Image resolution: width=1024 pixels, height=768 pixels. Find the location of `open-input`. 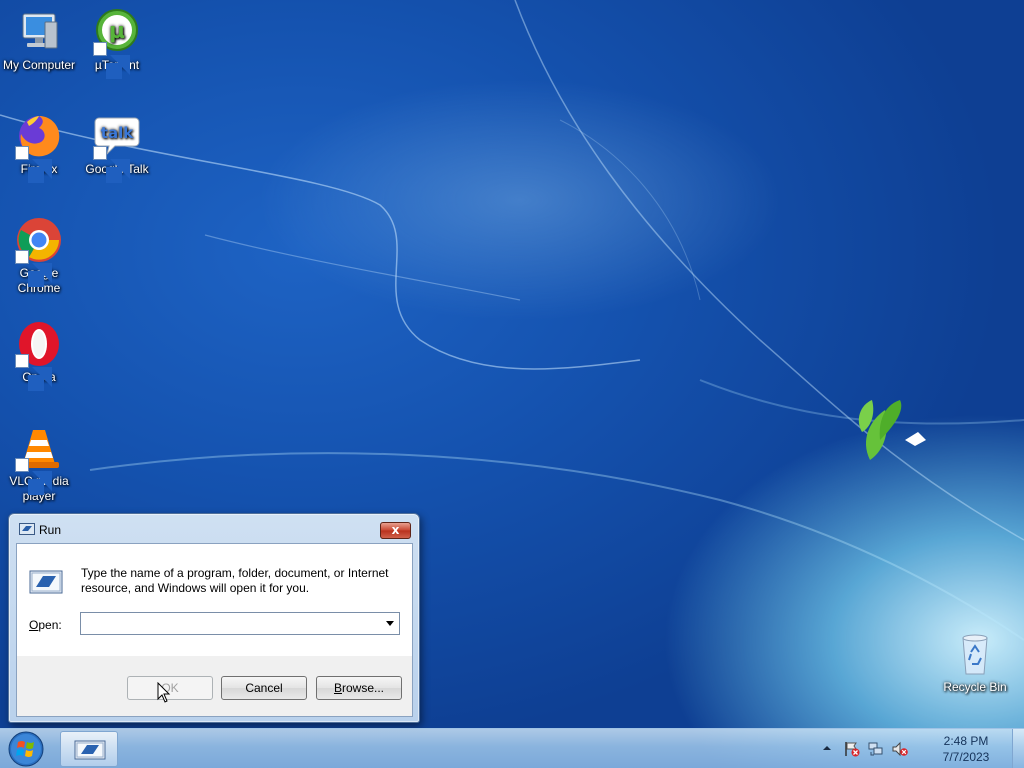

open-input is located at coordinates (231, 623).